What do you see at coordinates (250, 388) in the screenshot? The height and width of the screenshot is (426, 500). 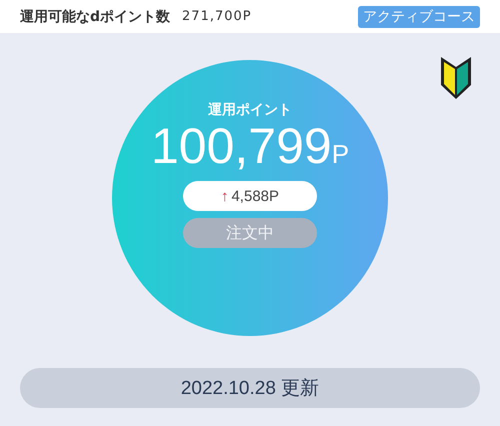 I see `updated-date: 2022.10.28 更新` at bounding box center [250, 388].